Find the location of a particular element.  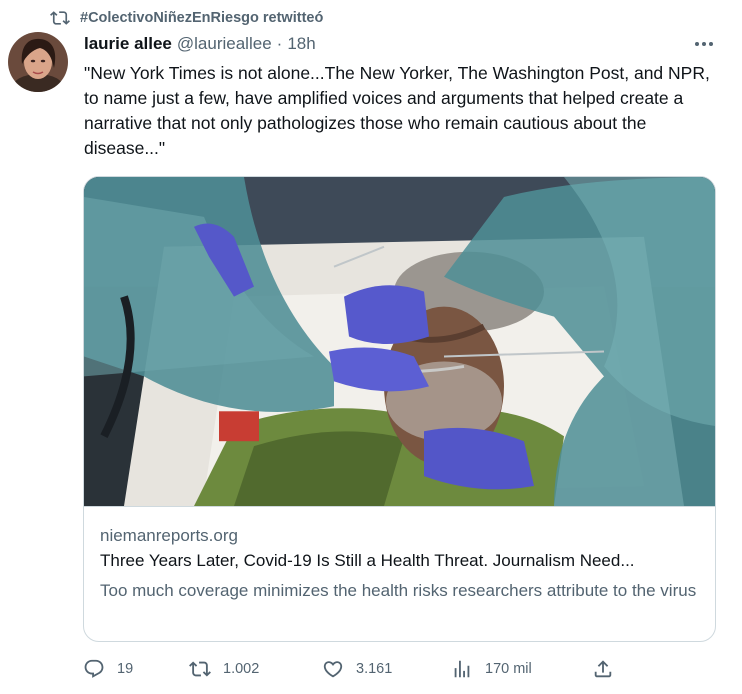

avatar is located at coordinates (38, 62).